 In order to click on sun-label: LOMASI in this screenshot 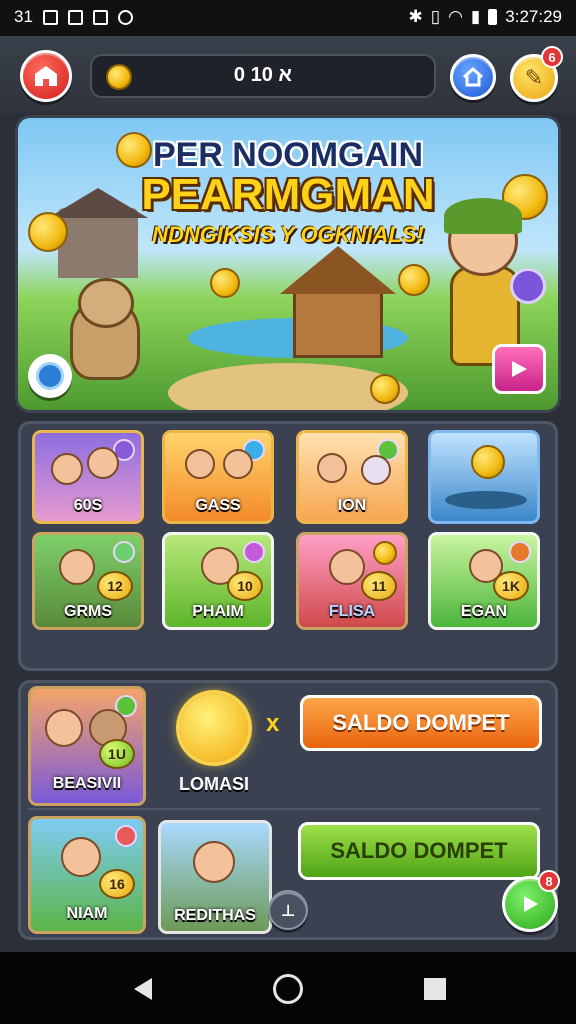, I will do `click(214, 784)`.